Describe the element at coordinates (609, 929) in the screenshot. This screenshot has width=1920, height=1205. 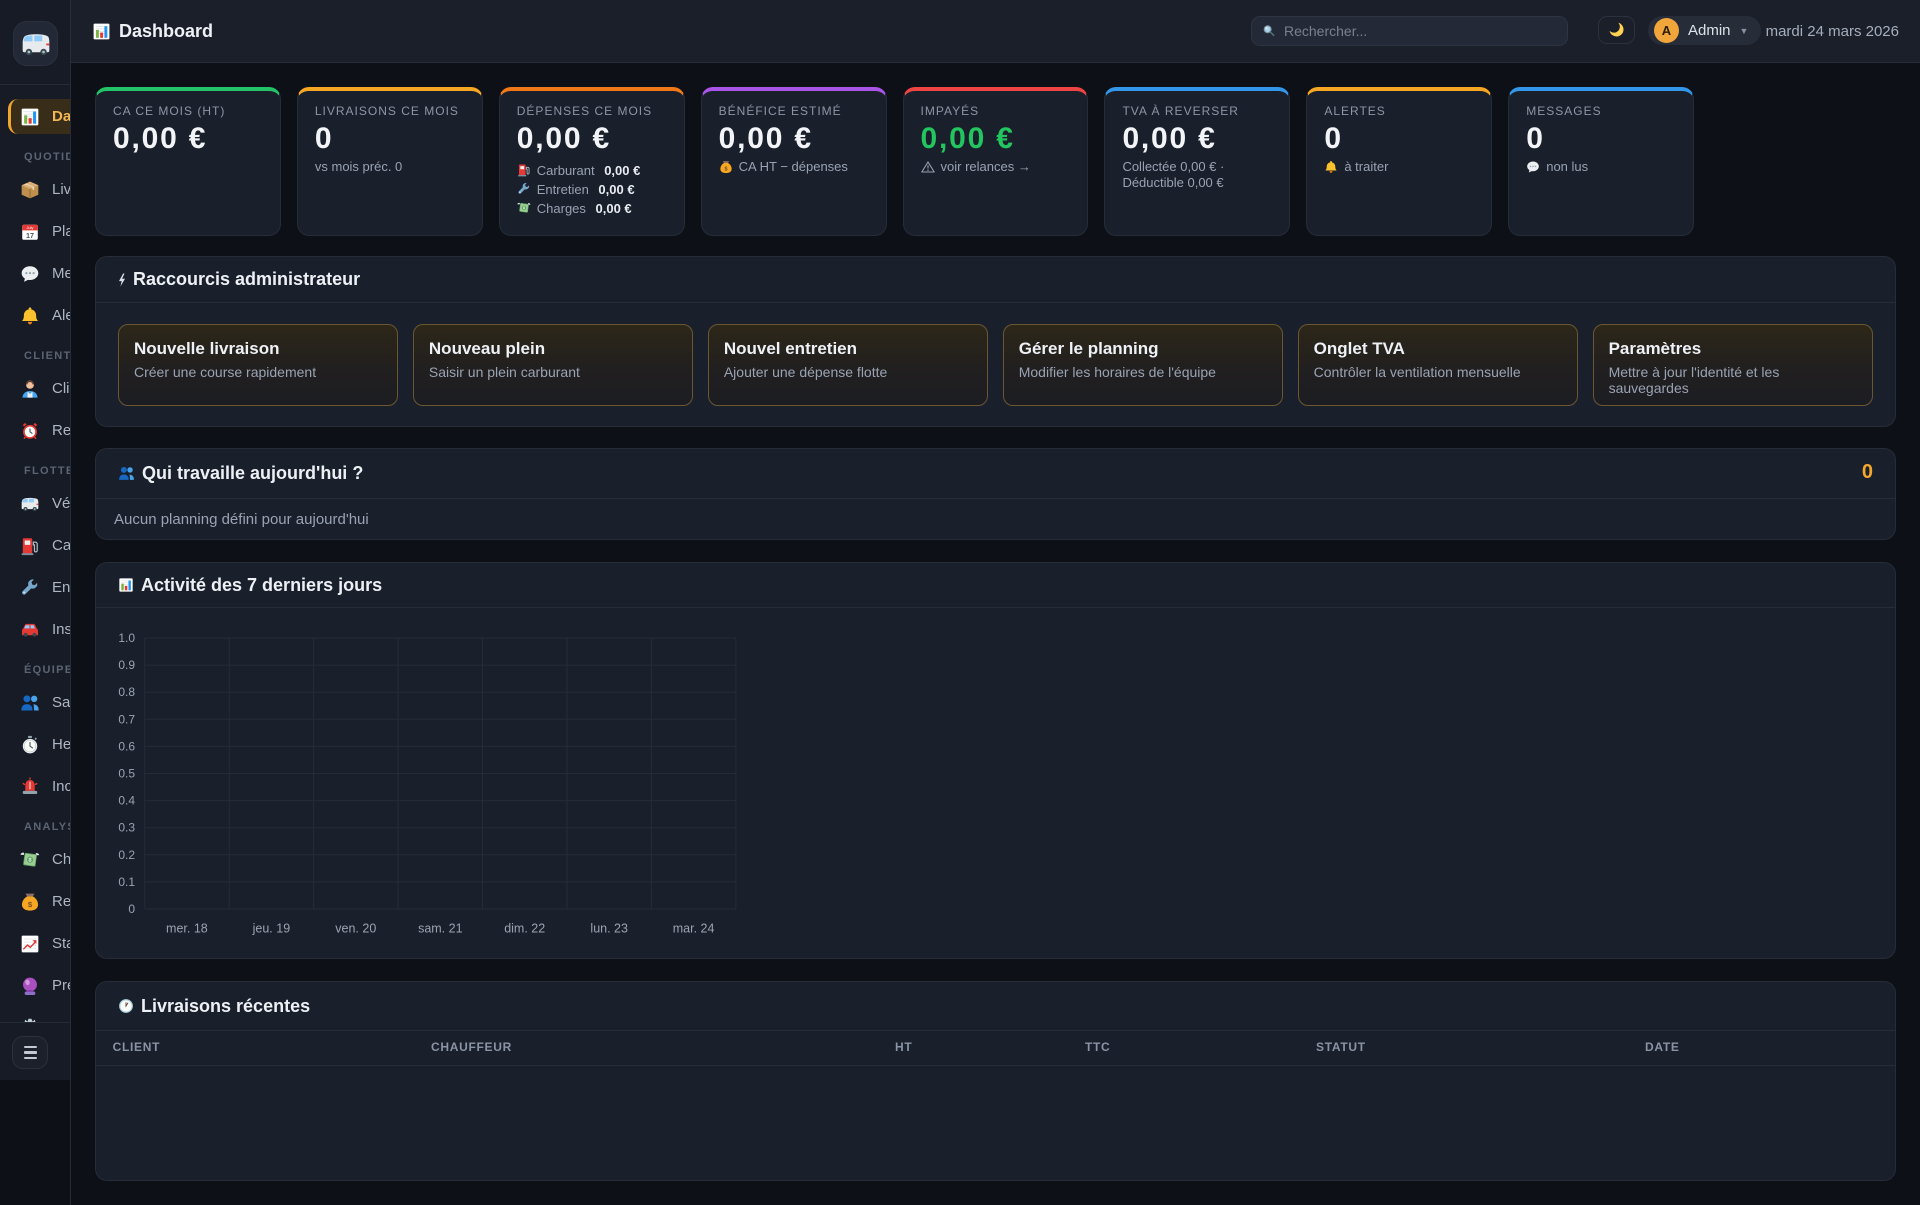
I see `svg-text: lun. 23` at that location.